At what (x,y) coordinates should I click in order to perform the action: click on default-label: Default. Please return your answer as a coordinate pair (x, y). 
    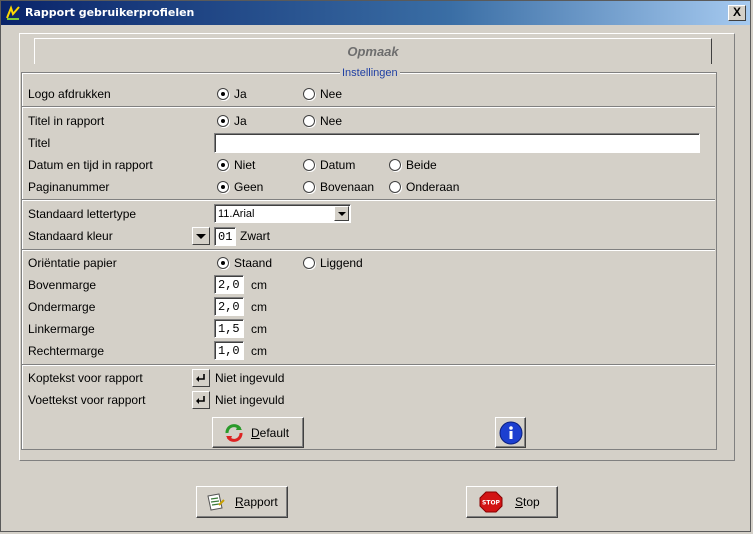
    Looking at the image, I should click on (270, 432).